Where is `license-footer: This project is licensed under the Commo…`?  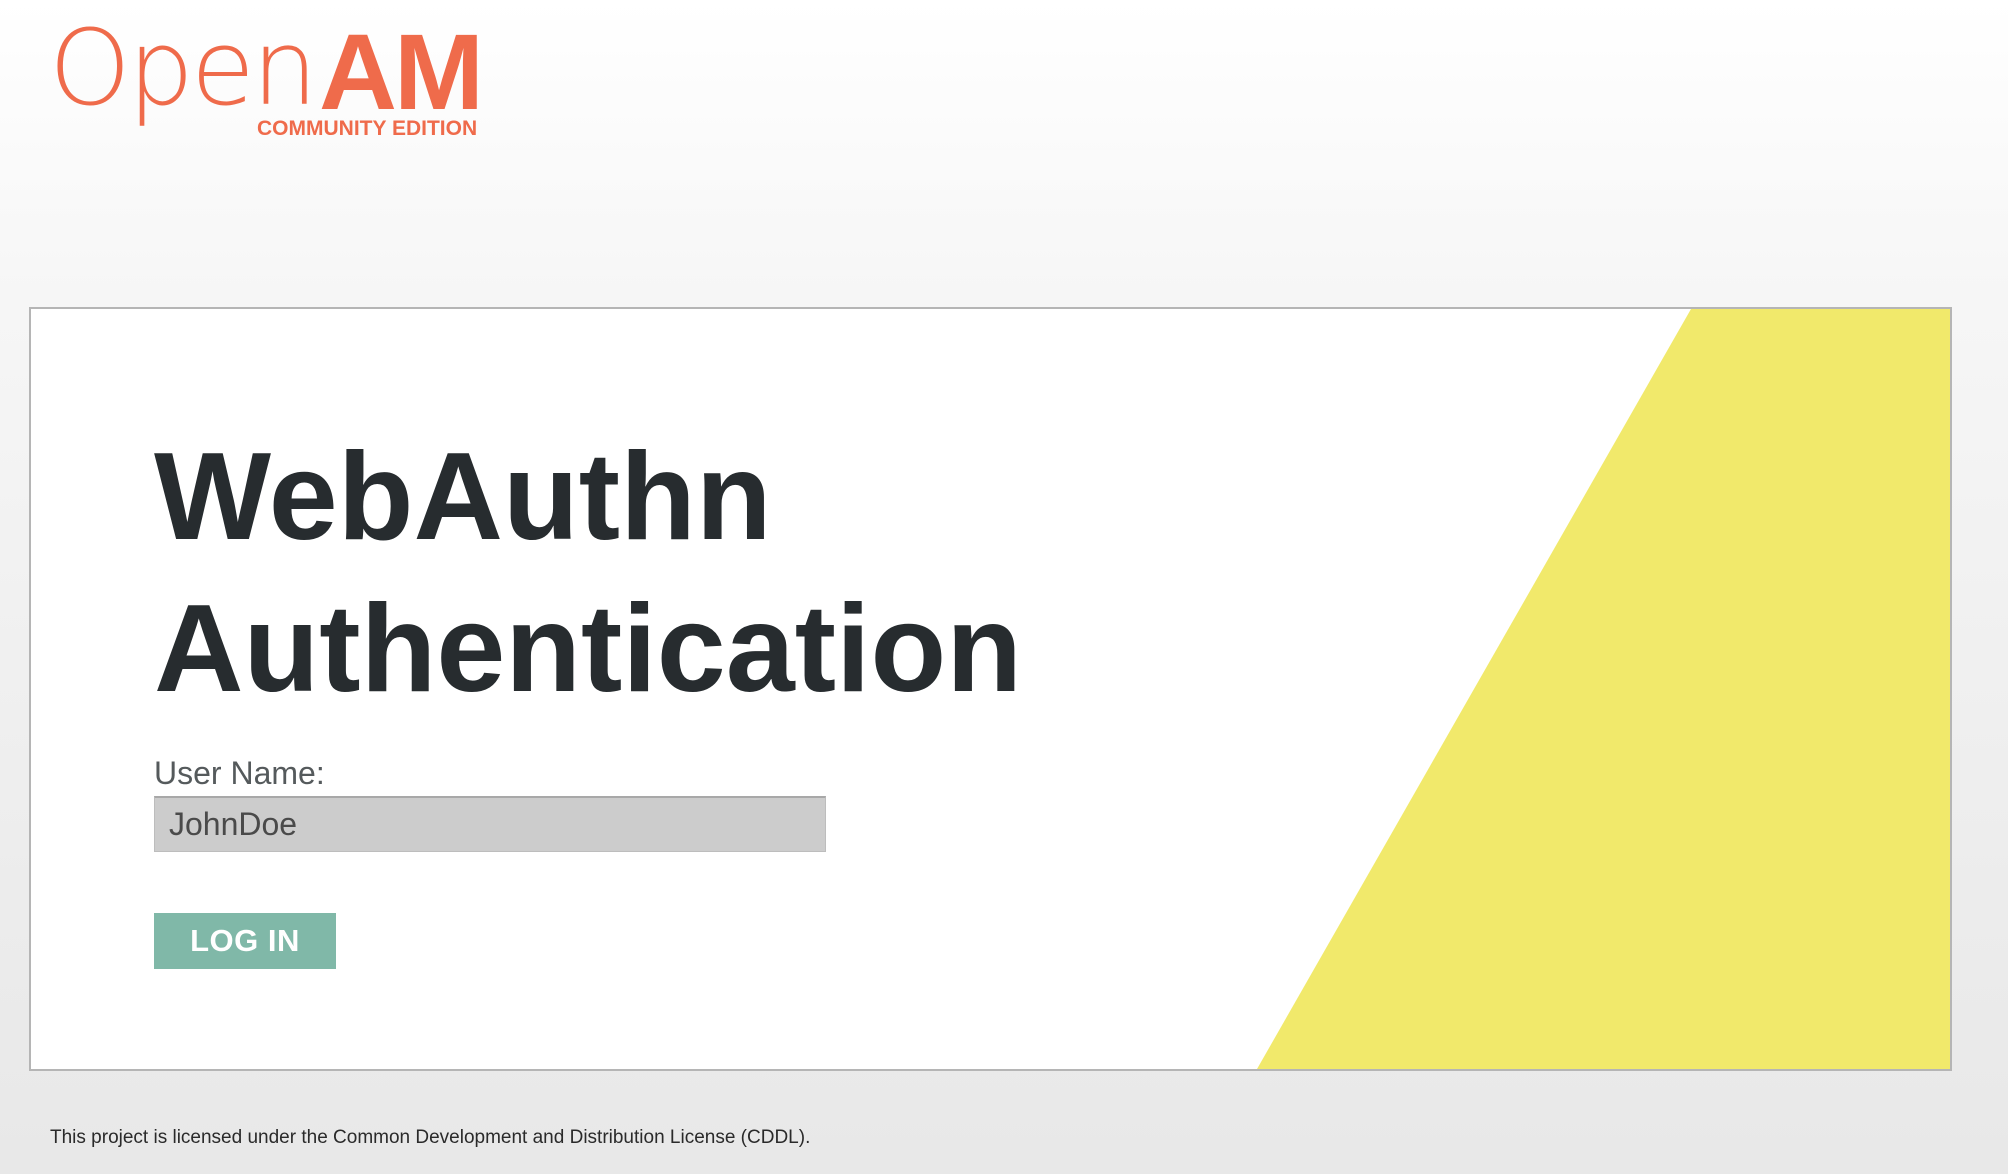
license-footer: This project is licensed under the Commo… is located at coordinates (430, 1137).